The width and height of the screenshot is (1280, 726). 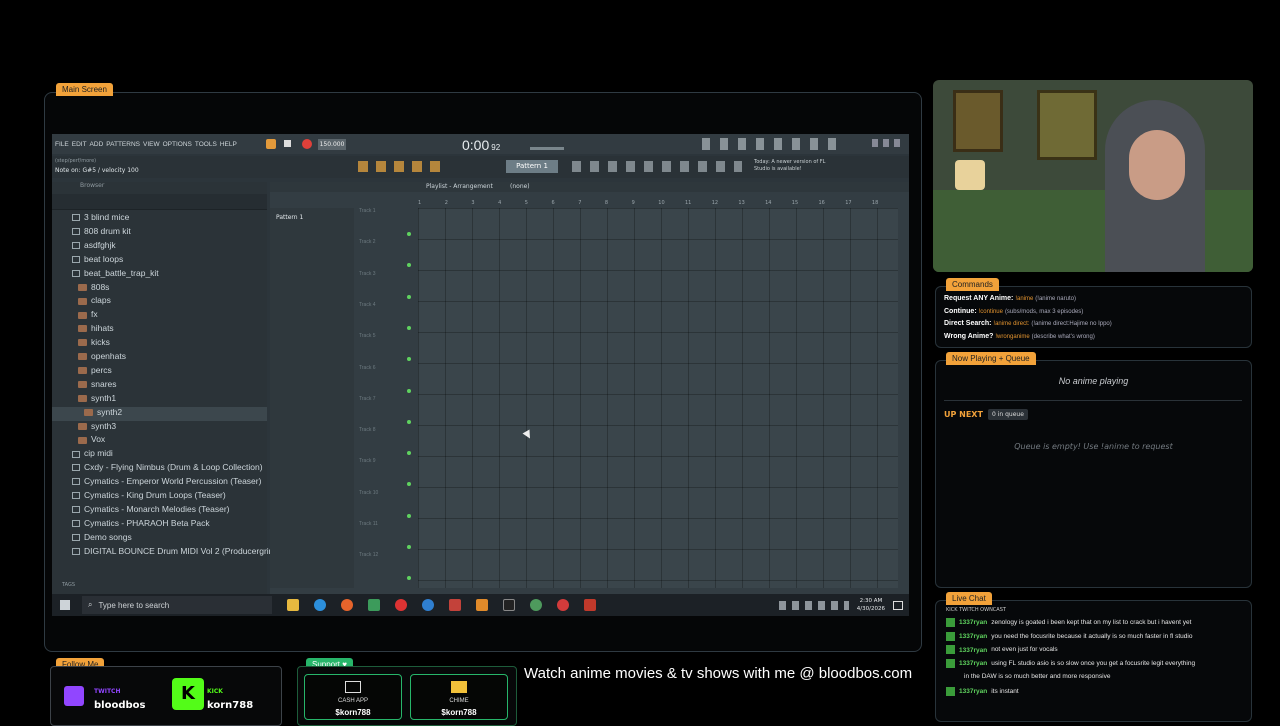 I want to click on browser-tabs, so click(x=159, y=202).